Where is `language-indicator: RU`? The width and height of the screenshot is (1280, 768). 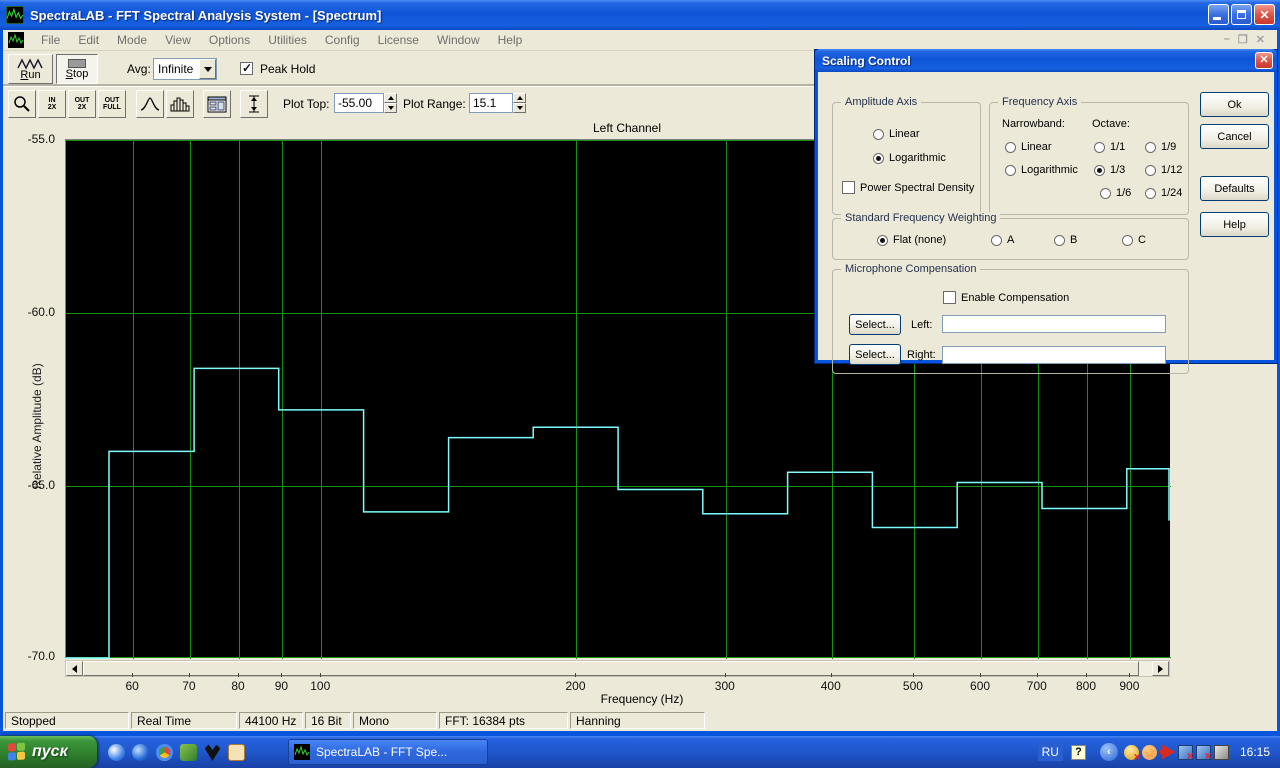
language-indicator: RU is located at coordinates (1050, 752).